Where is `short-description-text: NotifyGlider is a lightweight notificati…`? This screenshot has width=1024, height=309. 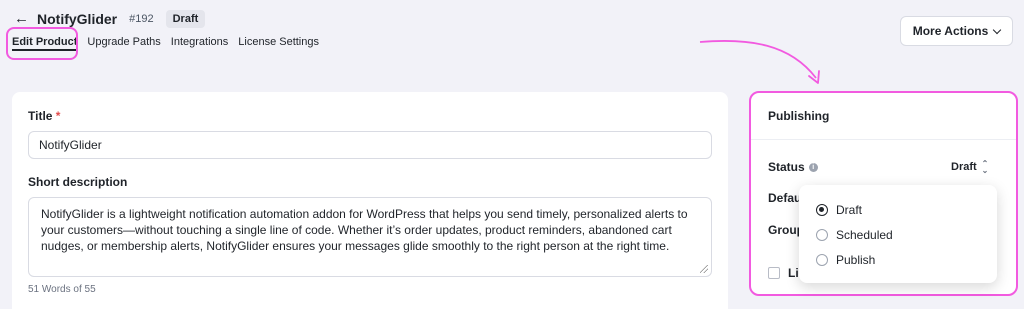 short-description-text: NotifyGlider is a lightweight notificati… is located at coordinates (364, 230).